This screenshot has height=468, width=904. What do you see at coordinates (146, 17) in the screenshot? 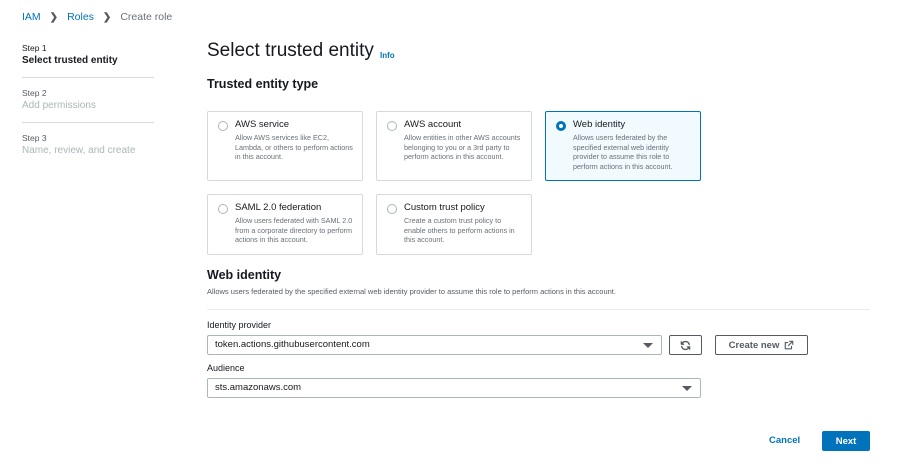
I see `breadcrumb-current: Create role` at bounding box center [146, 17].